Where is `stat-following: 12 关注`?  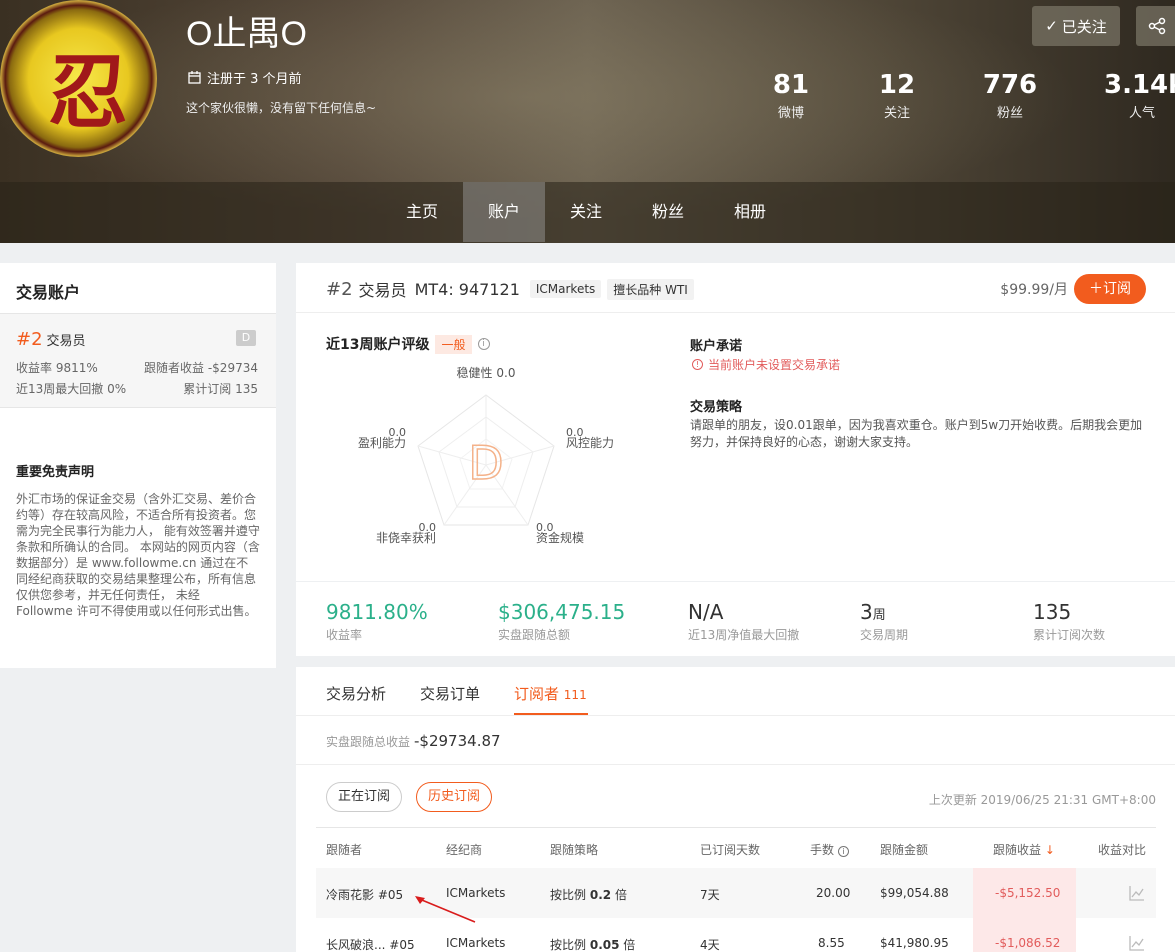
stat-following: 12 关注 is located at coordinates (897, 95).